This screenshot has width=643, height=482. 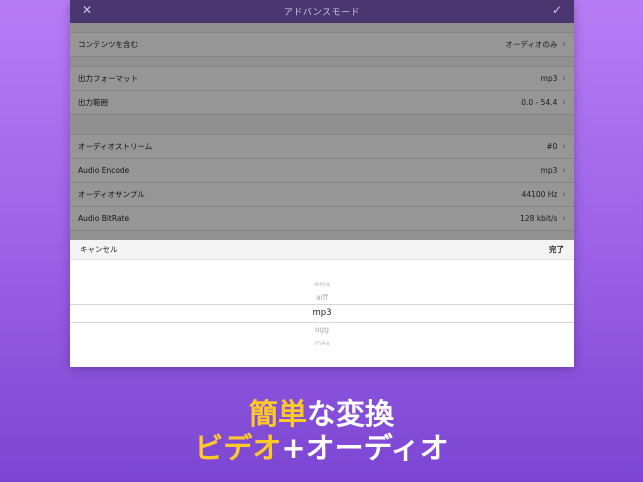 What do you see at coordinates (322, 219) in the screenshot?
I see `setting-row-audio-bitrate: Audio BitRate 128 kbit/s ›` at bounding box center [322, 219].